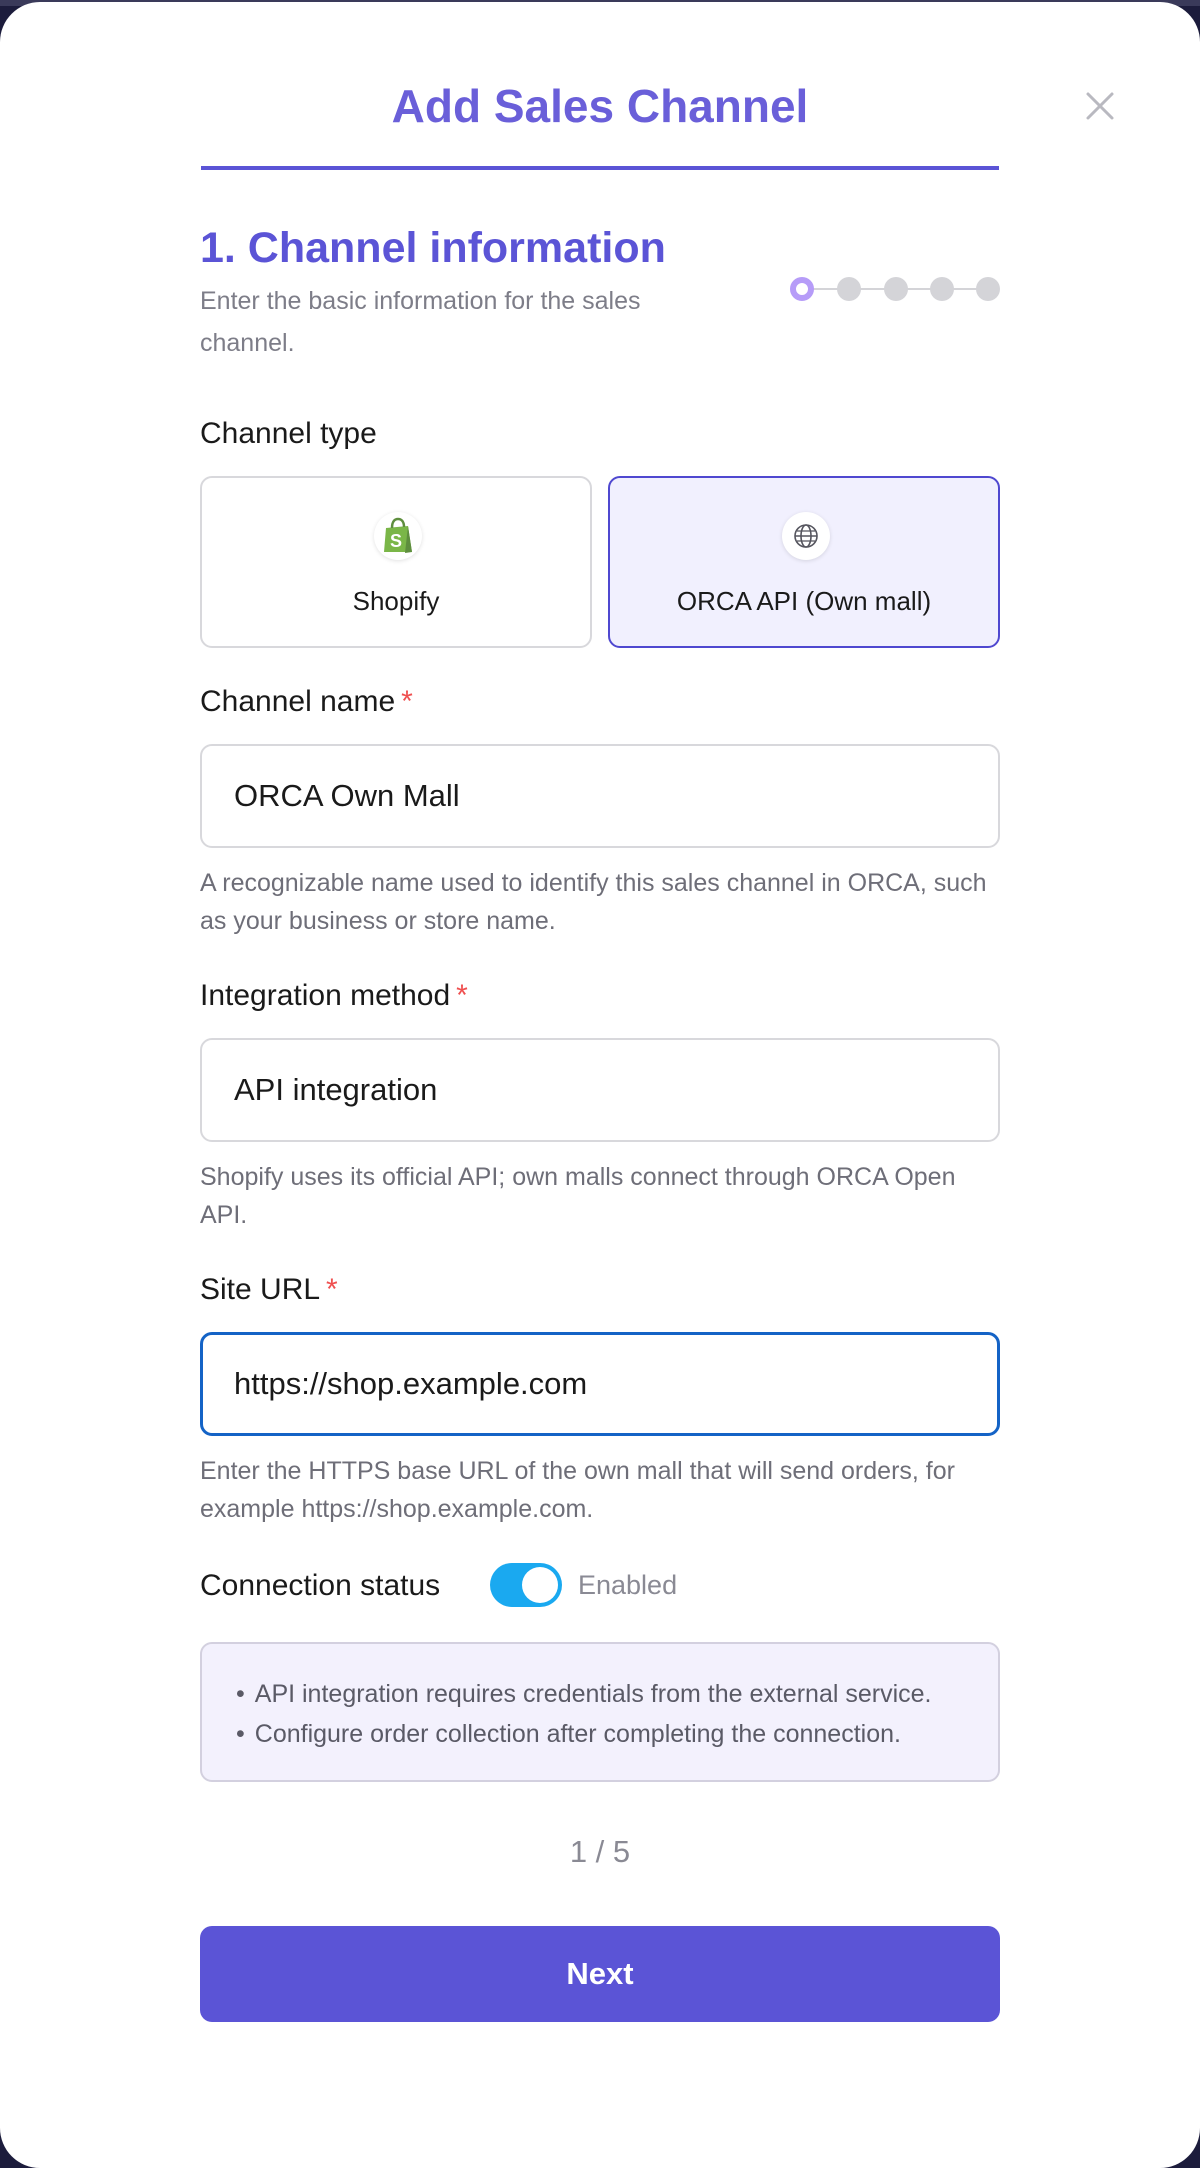 The height and width of the screenshot is (2168, 1200). I want to click on channel-type-shopify-label: Shopify, so click(396, 601).